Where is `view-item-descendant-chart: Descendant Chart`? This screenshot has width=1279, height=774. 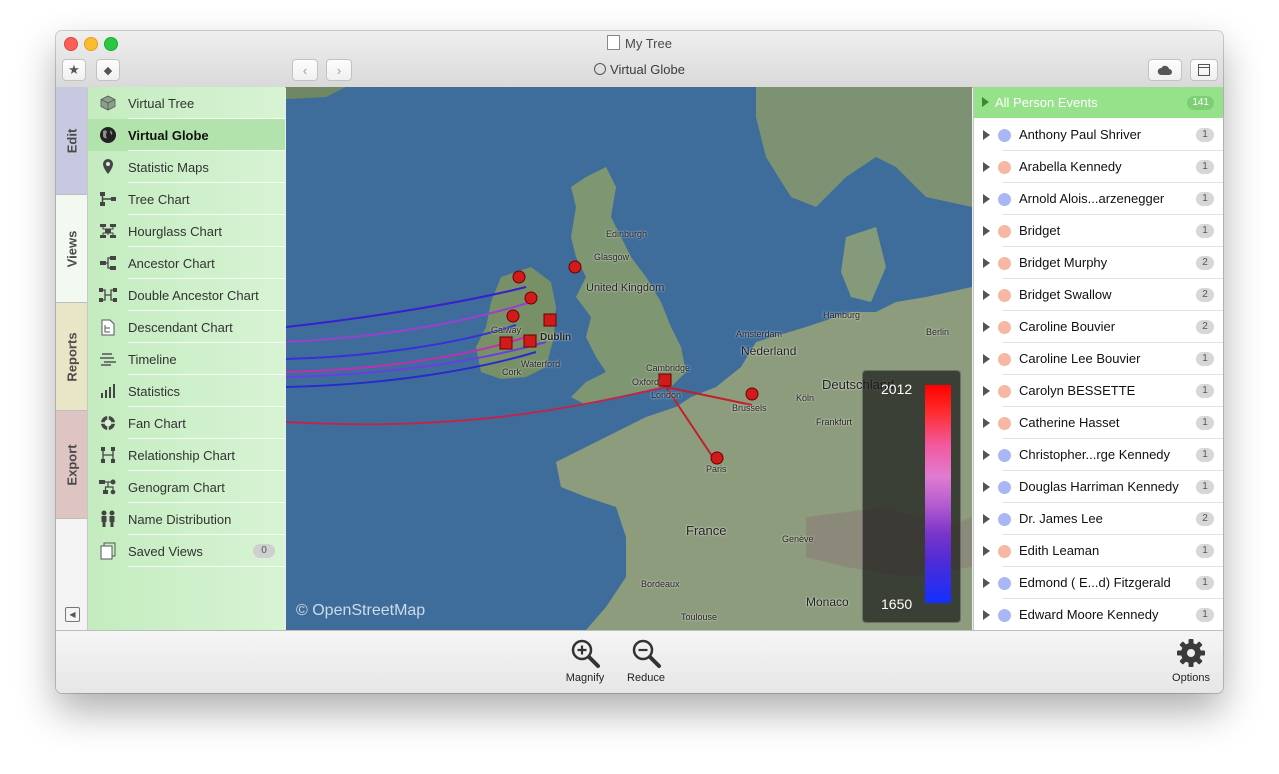
view-item-descendant-chart: Descendant Chart is located at coordinates (186, 327).